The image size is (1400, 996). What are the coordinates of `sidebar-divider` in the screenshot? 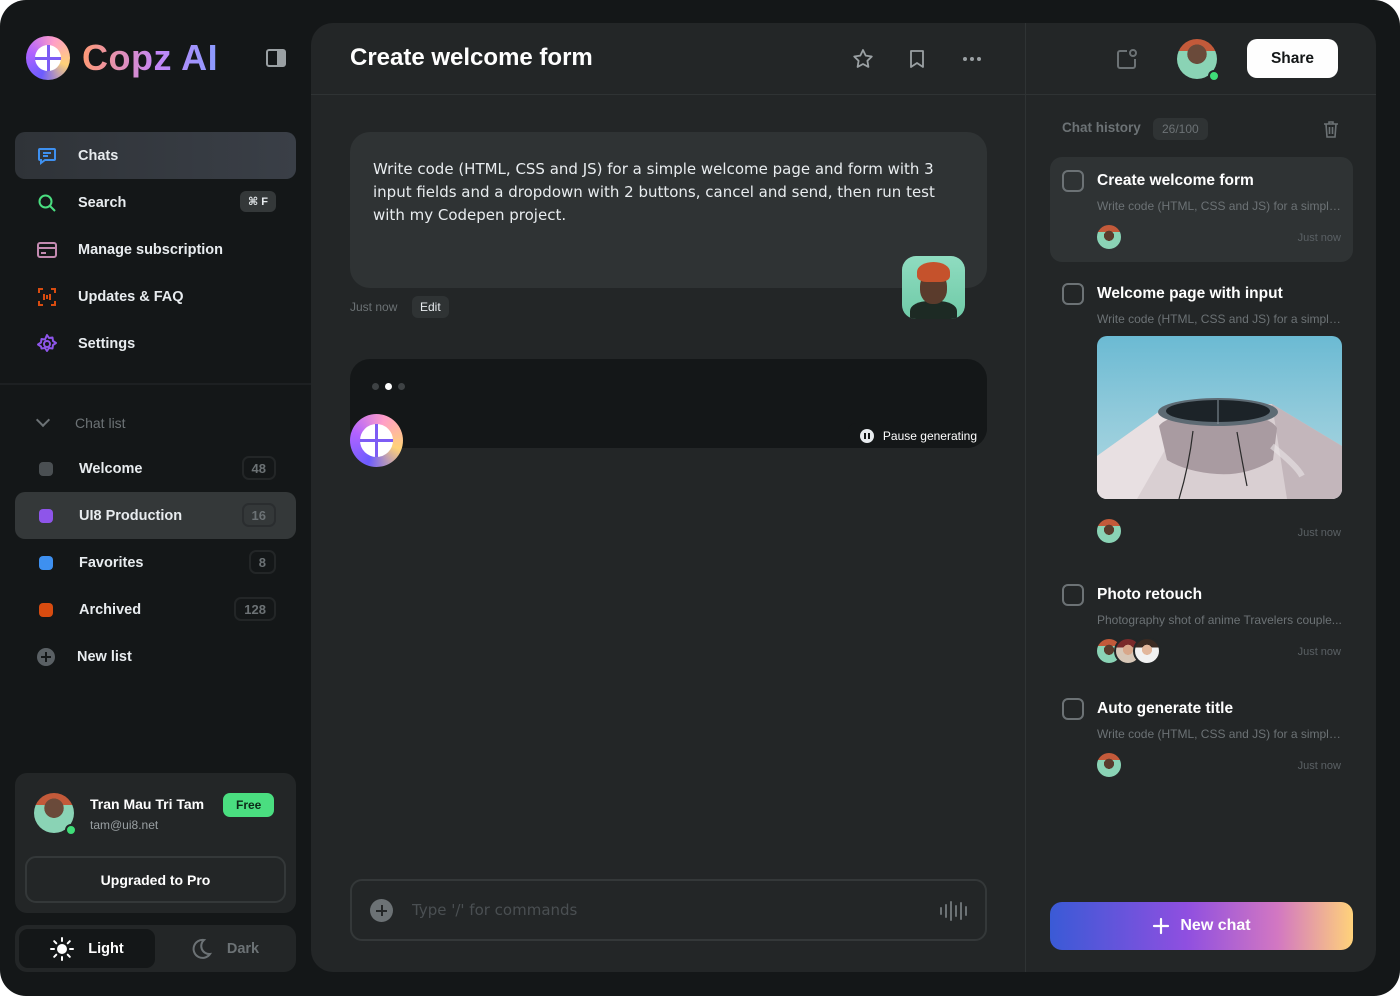 It's located at (155, 384).